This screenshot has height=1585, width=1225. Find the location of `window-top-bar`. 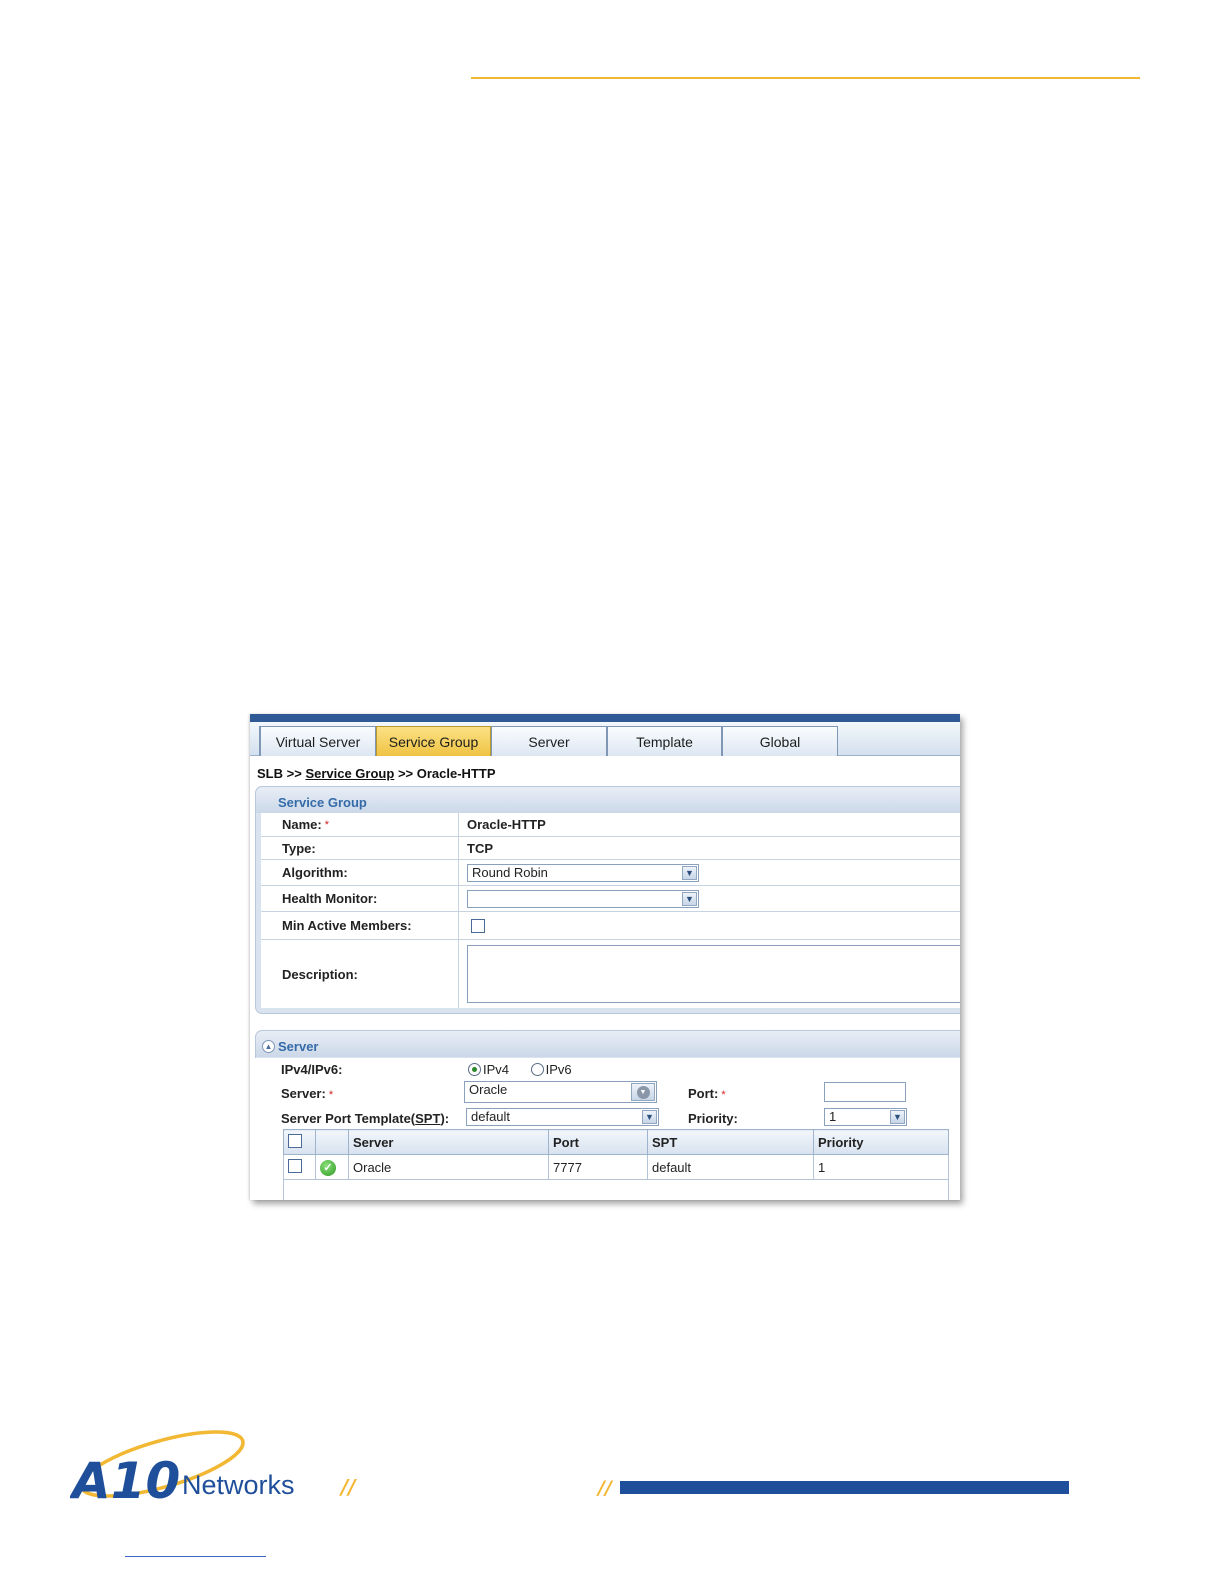

window-top-bar is located at coordinates (605, 718).